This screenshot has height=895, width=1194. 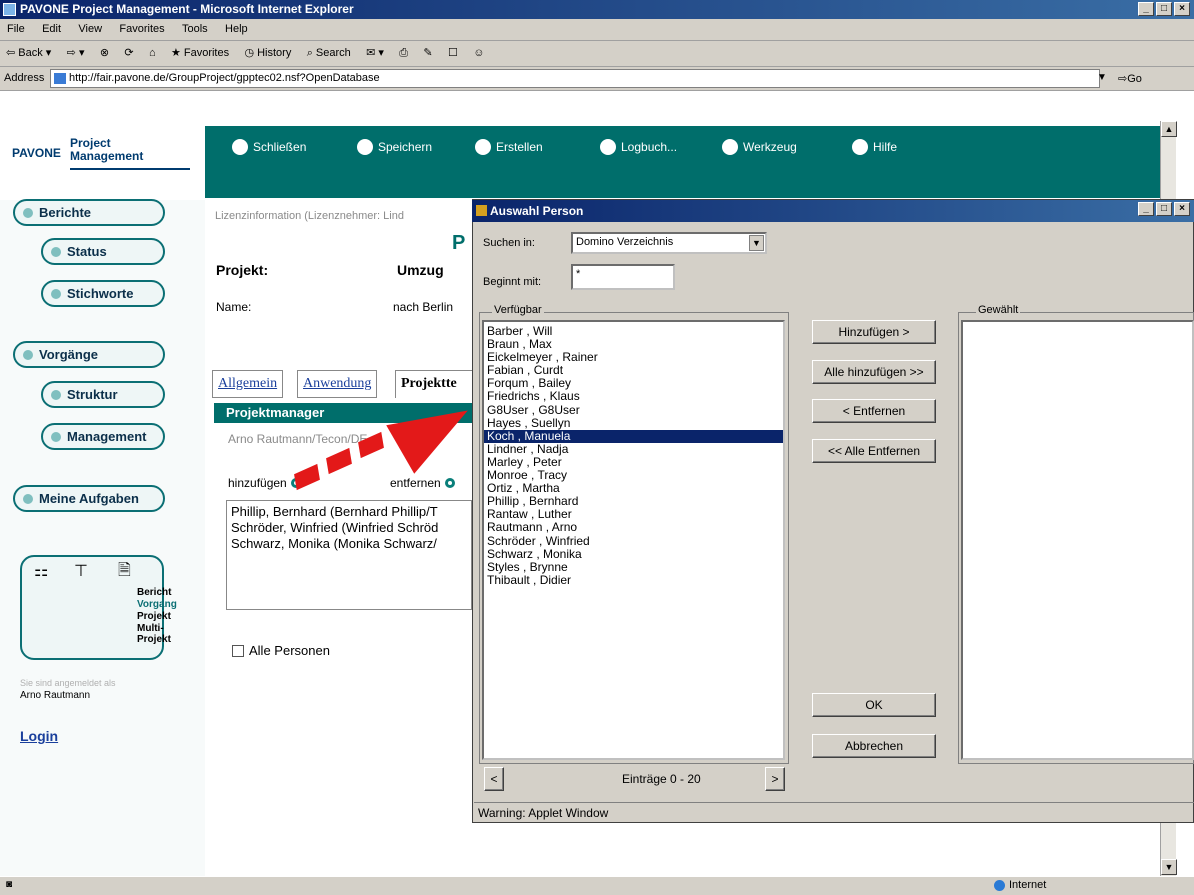 What do you see at coordinates (349, 544) in the screenshot?
I see `list-item: Schwarz, Monika (Monika Schwarz/` at bounding box center [349, 544].